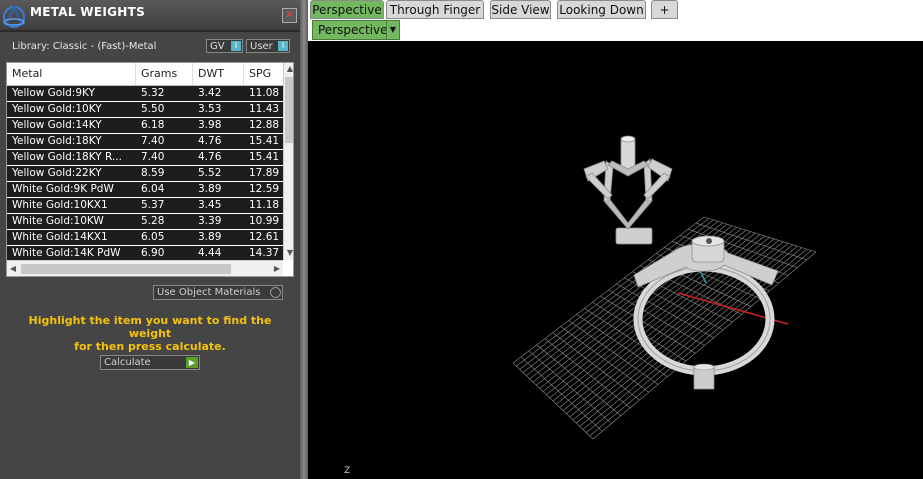 The image size is (923, 479). Describe the element at coordinates (289, 110) in the screenshot. I see `vertical-scroll-thumb` at that location.